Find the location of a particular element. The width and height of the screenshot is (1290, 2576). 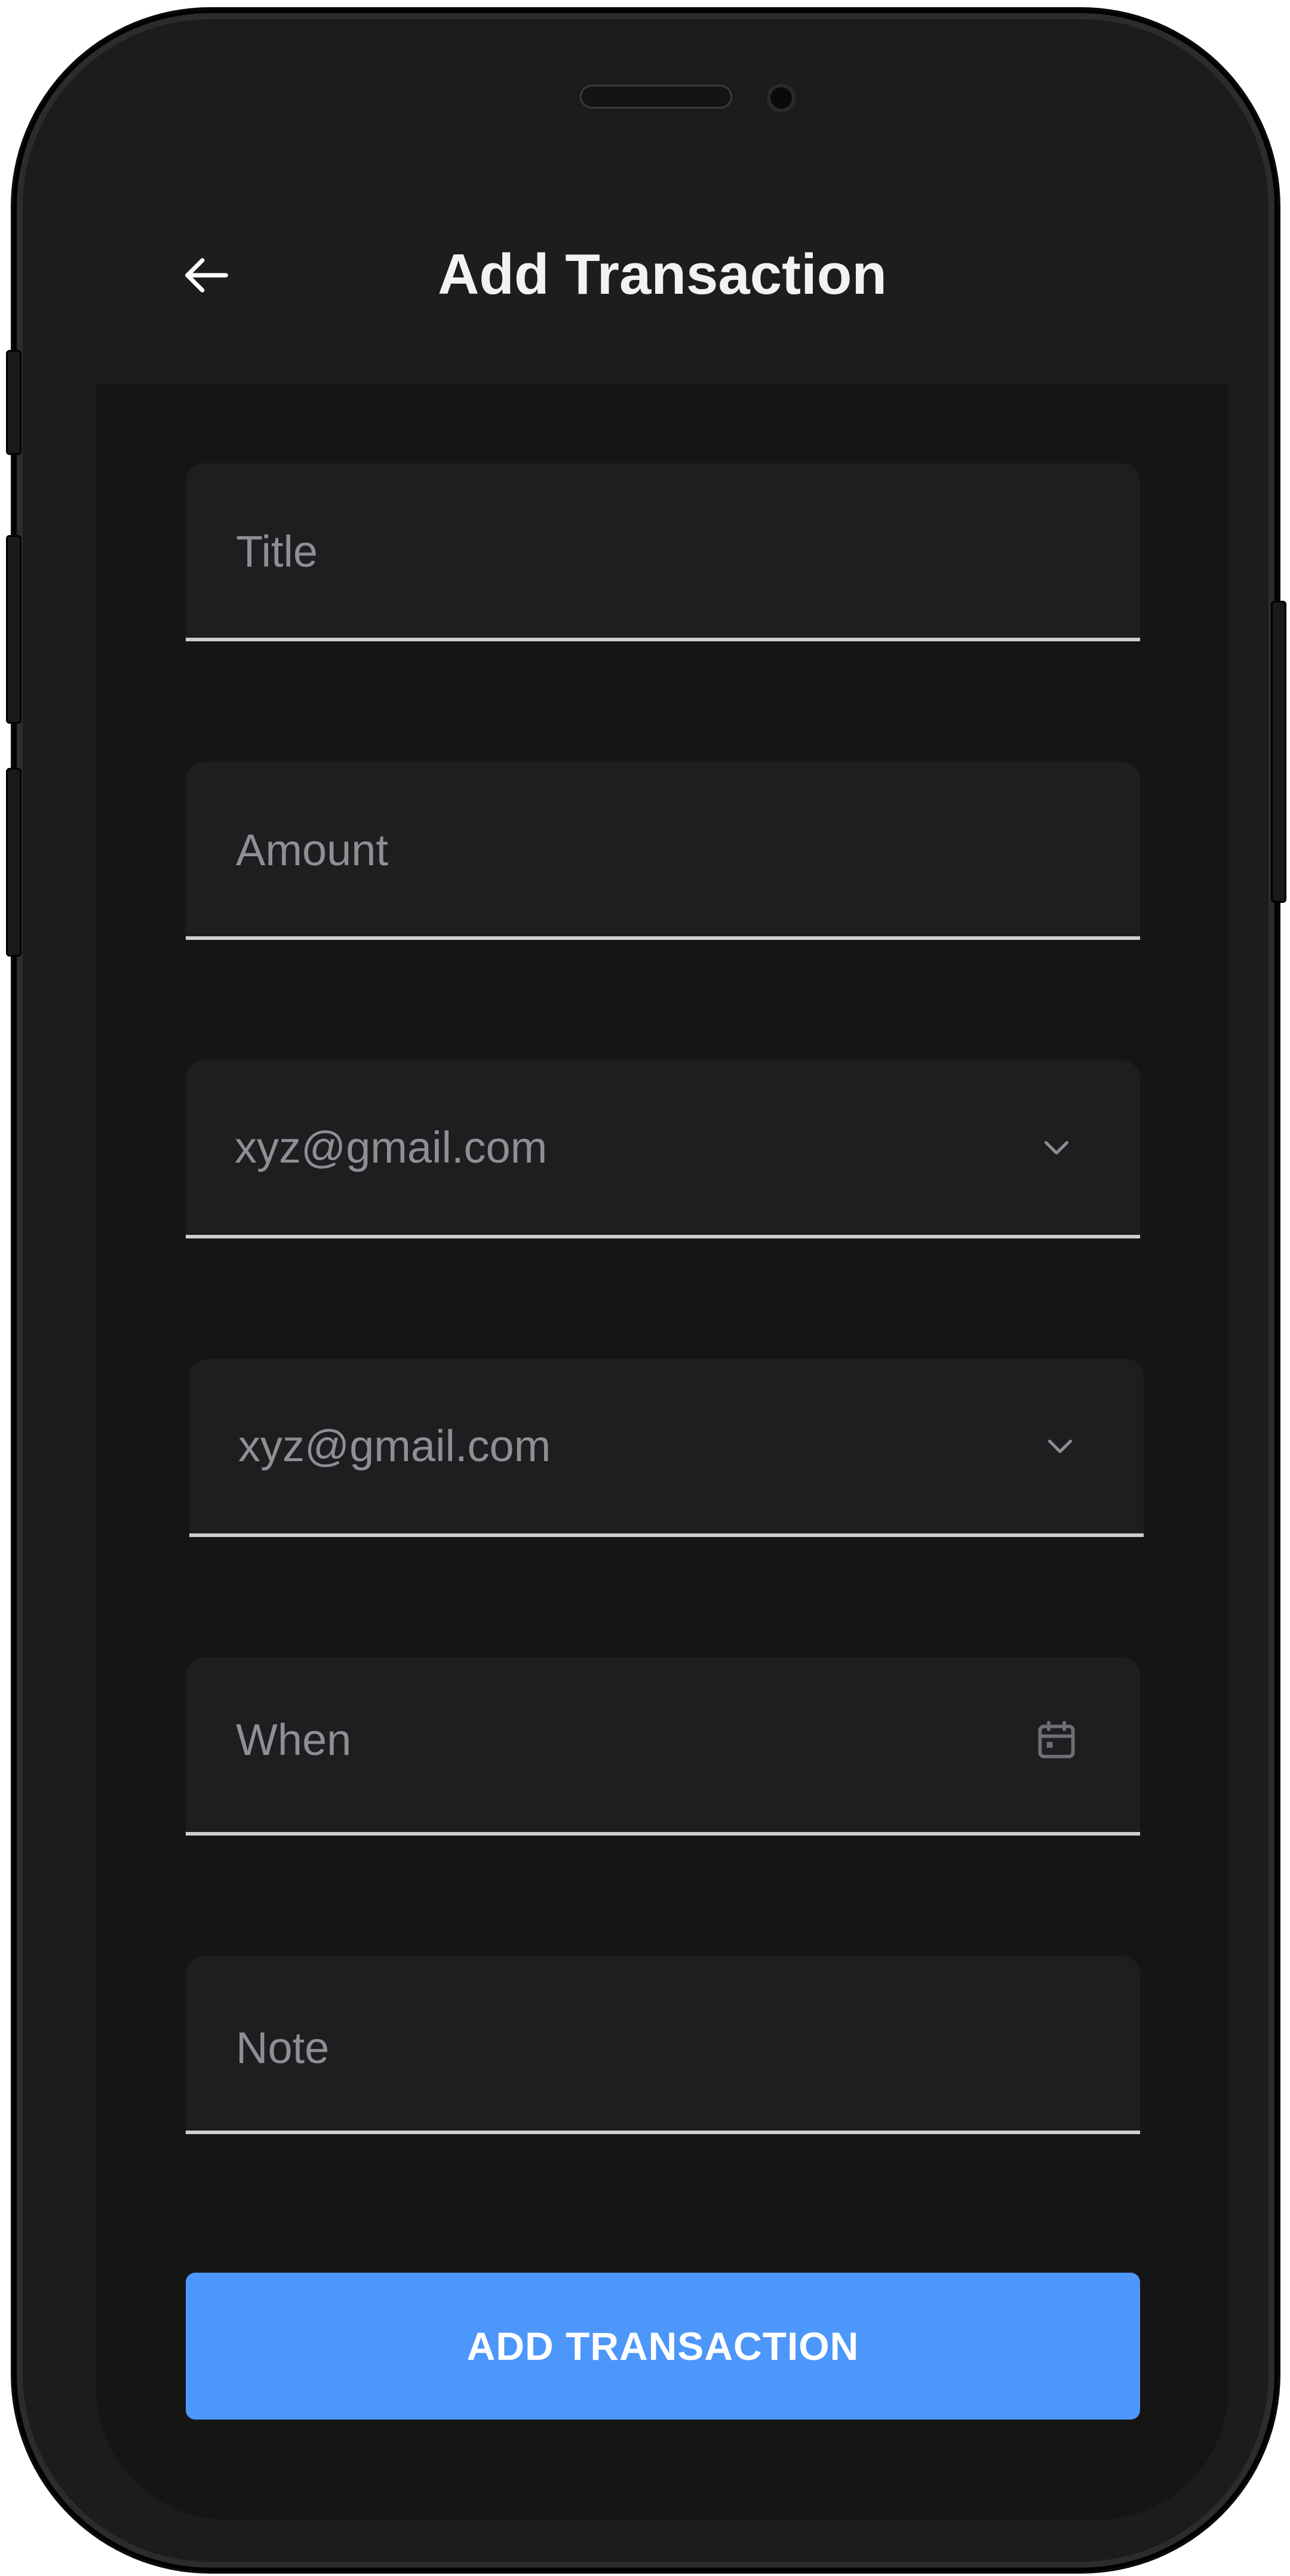

mute-switch is located at coordinates (14, 402).